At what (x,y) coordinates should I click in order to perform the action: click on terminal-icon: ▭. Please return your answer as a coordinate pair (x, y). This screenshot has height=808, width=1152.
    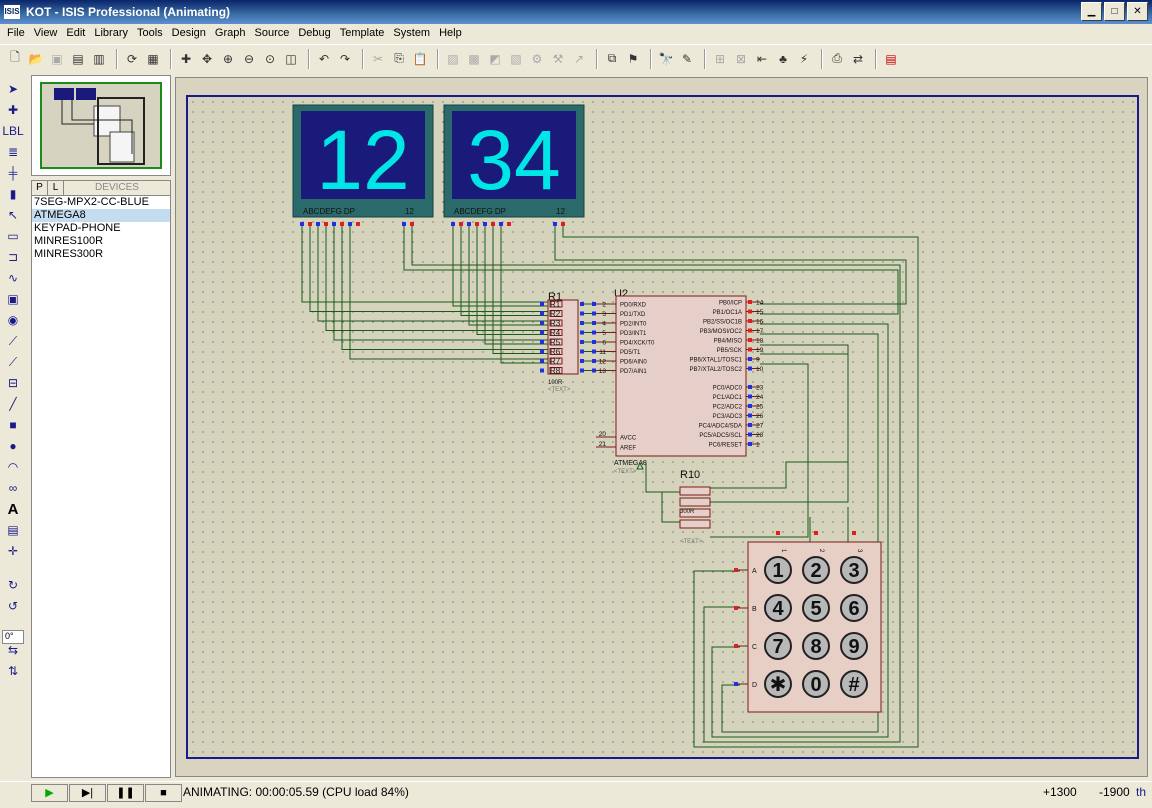
    Looking at the image, I should click on (13, 236).